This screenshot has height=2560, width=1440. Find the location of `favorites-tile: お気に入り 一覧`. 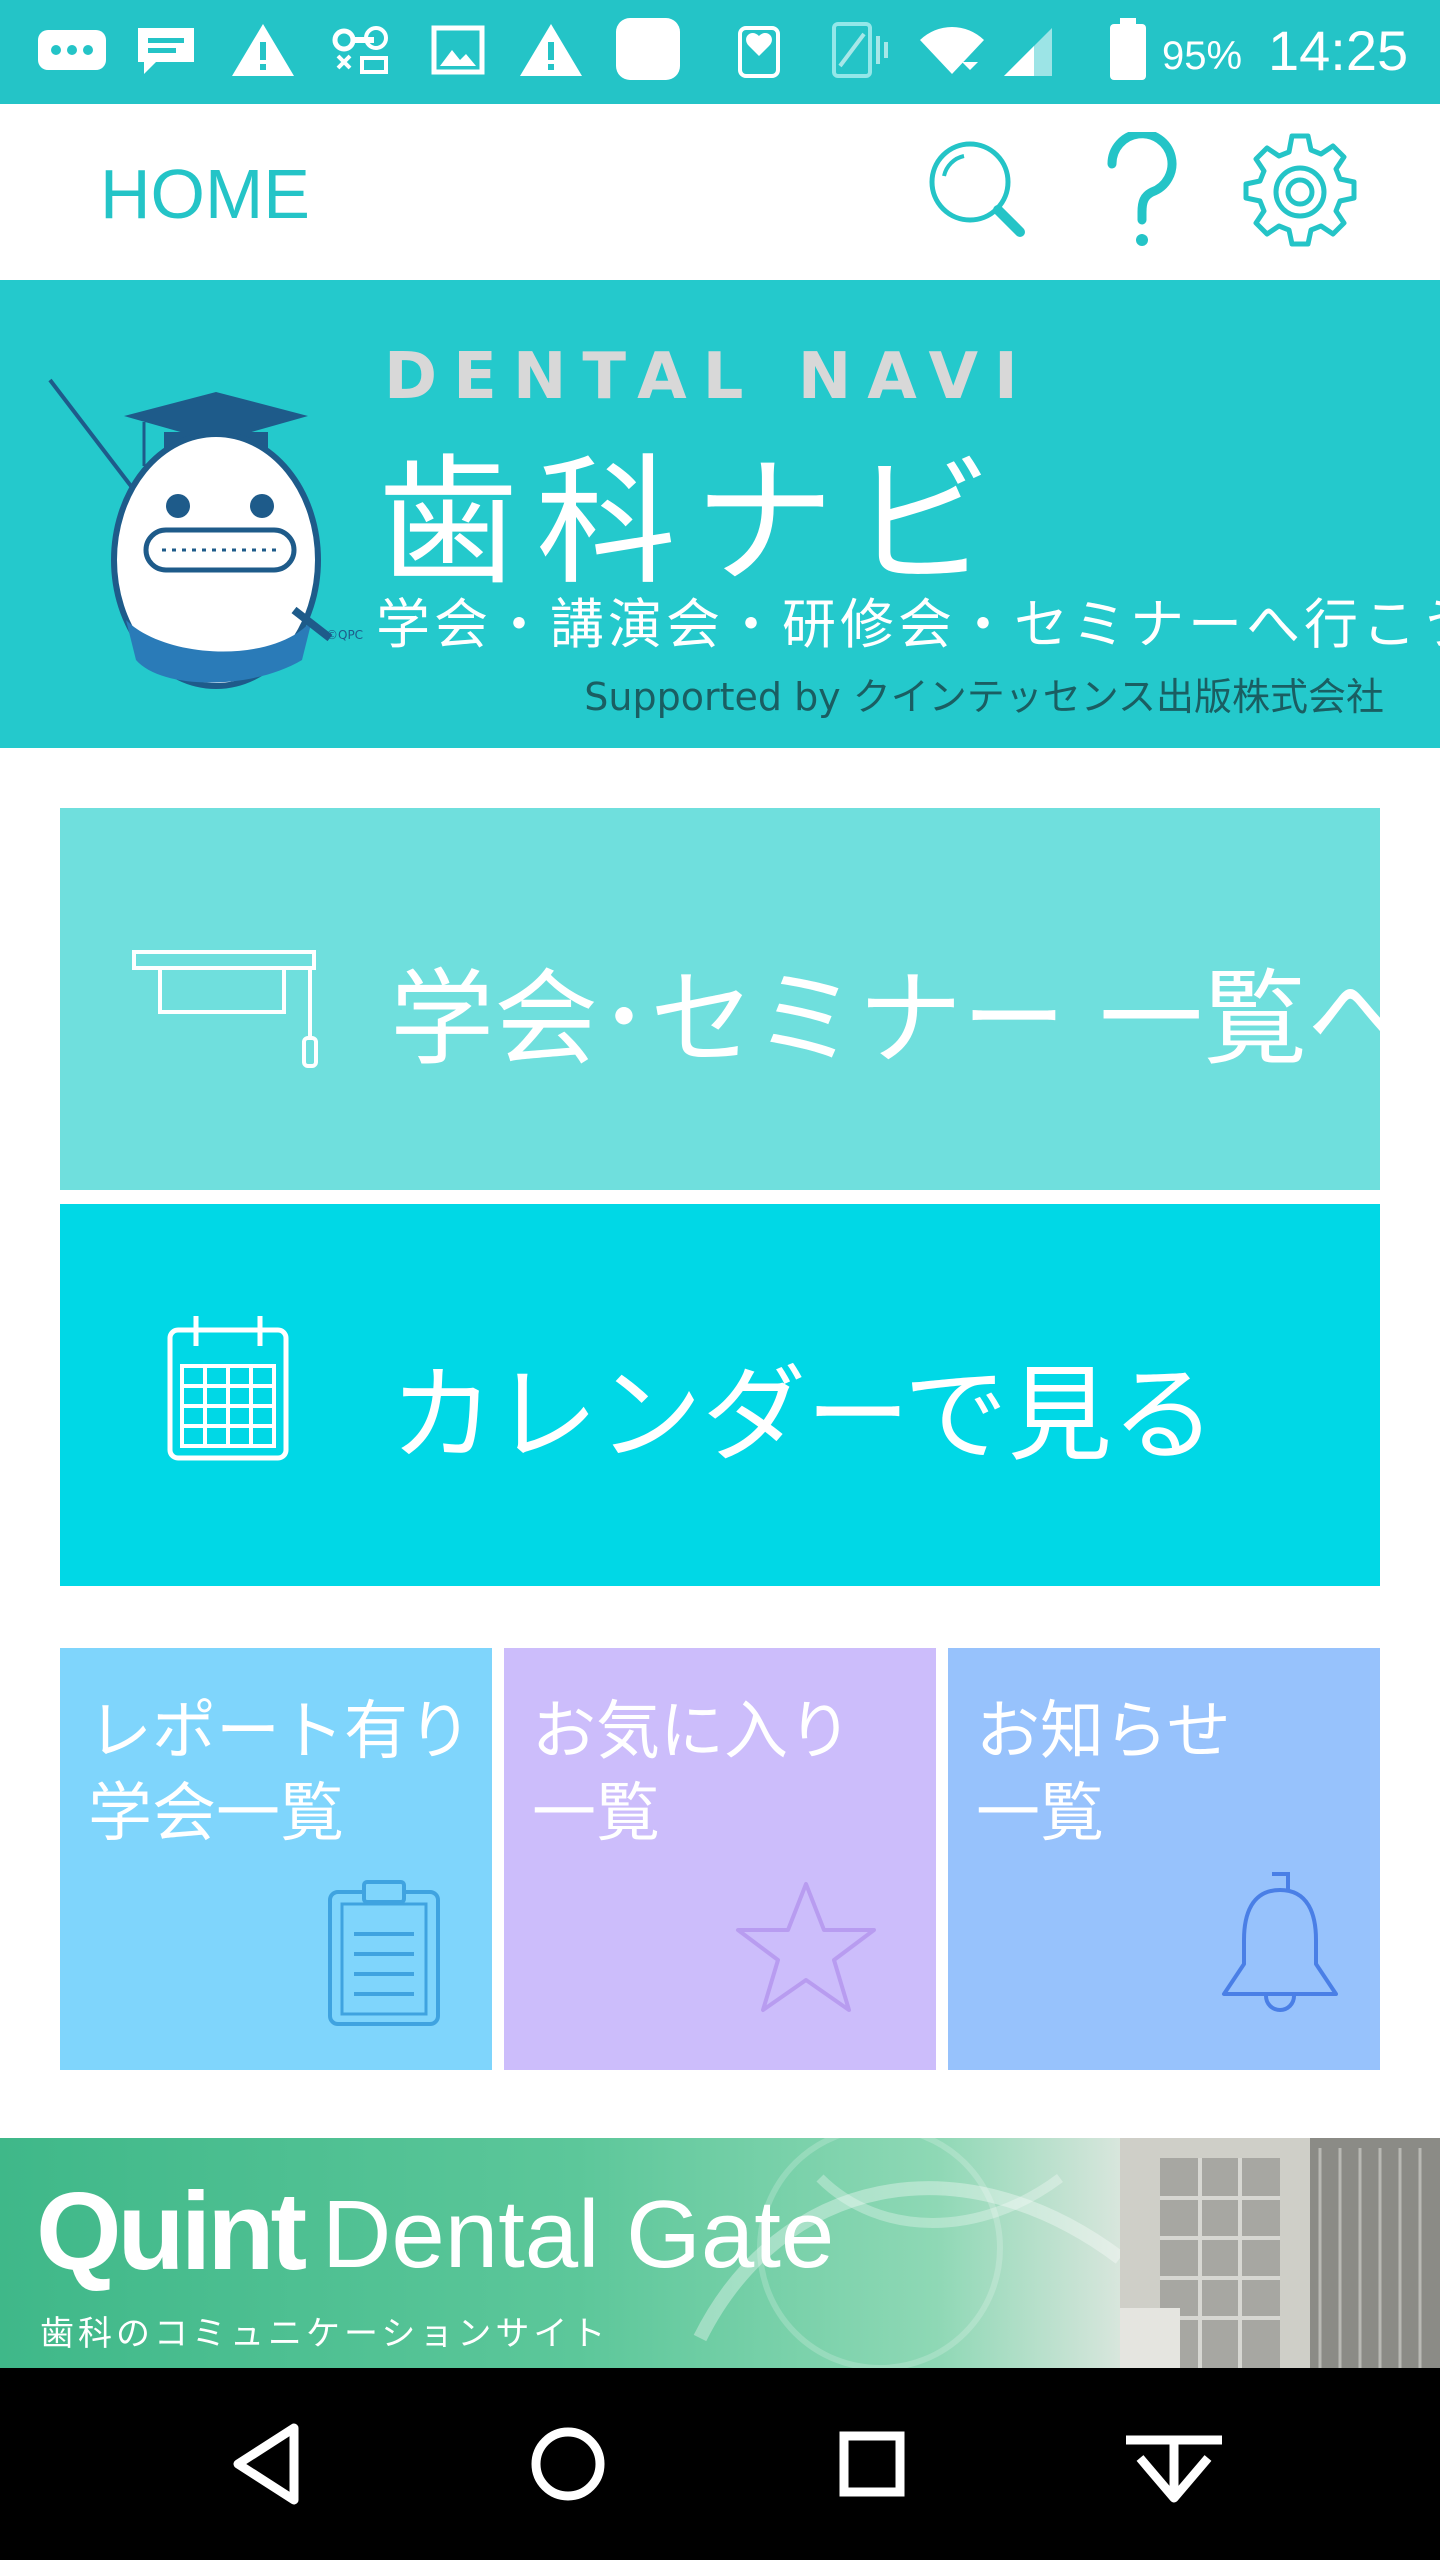

favorites-tile: お気に入り 一覧 is located at coordinates (720, 1859).